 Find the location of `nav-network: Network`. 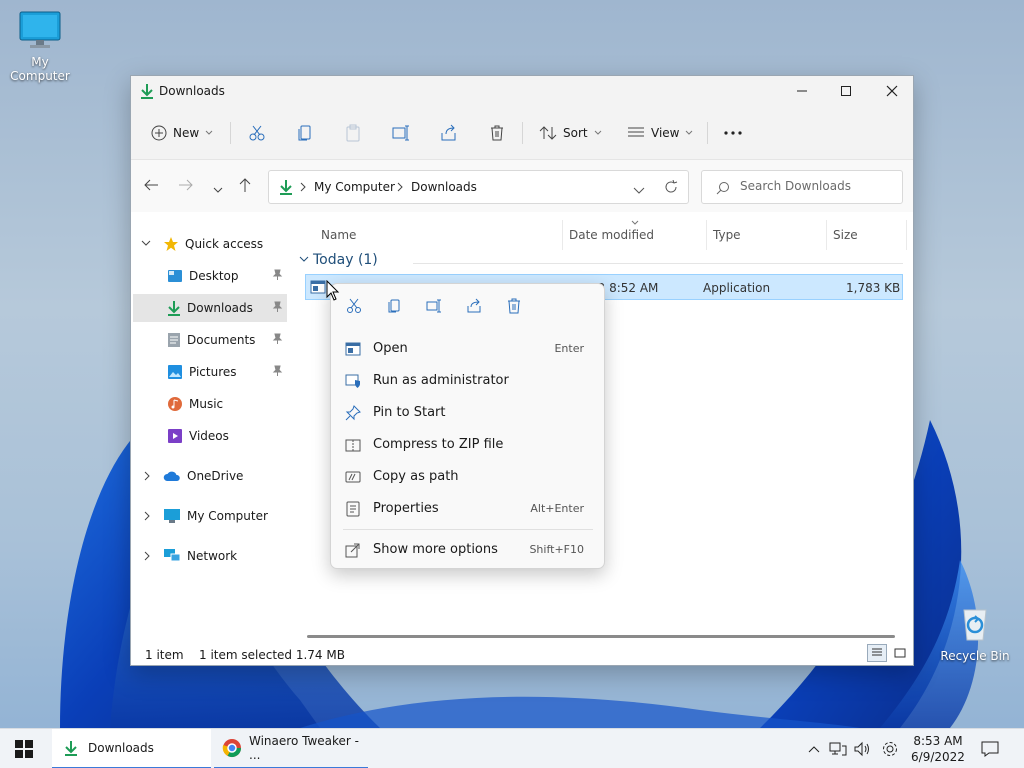

nav-network: Network is located at coordinates (210, 556).